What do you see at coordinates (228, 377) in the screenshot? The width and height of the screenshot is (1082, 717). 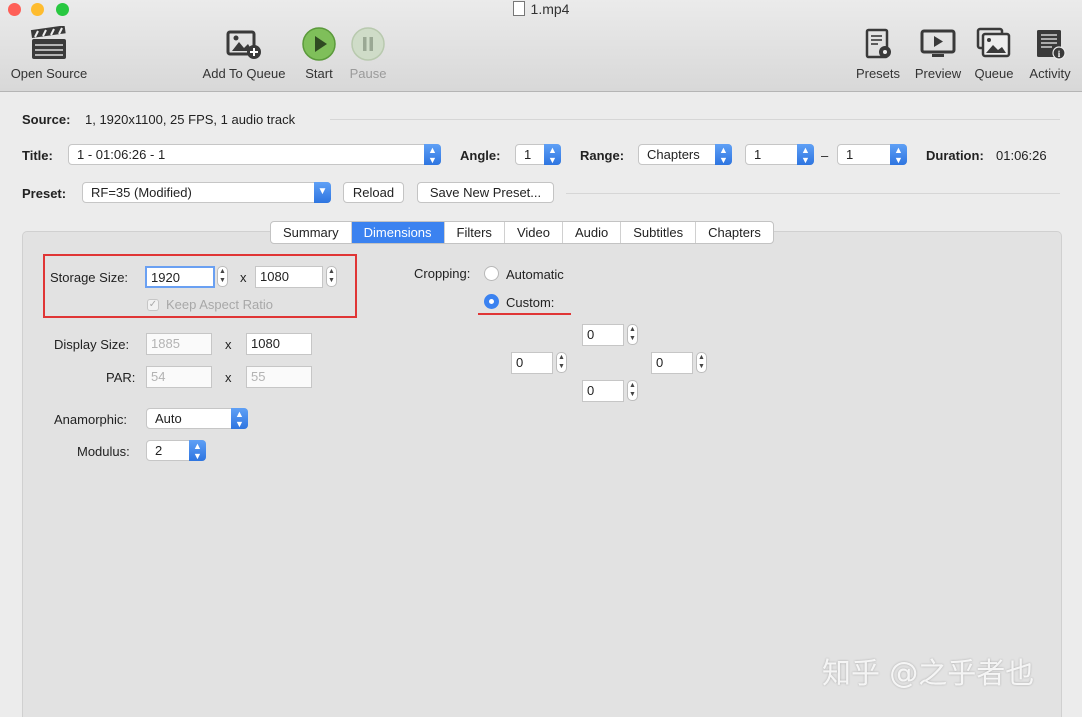 I see `par-x: x` at bounding box center [228, 377].